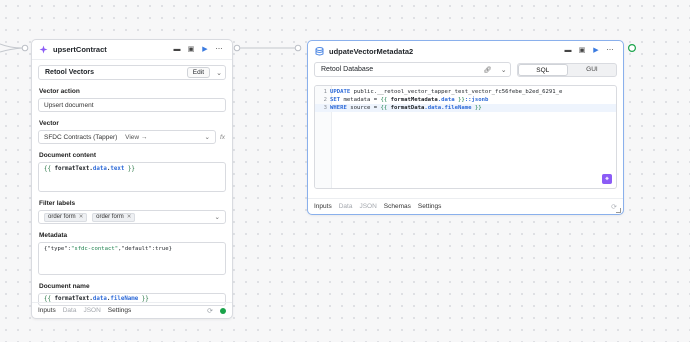 This screenshot has width=690, height=342. I want to click on view-vector-link: View →, so click(136, 137).